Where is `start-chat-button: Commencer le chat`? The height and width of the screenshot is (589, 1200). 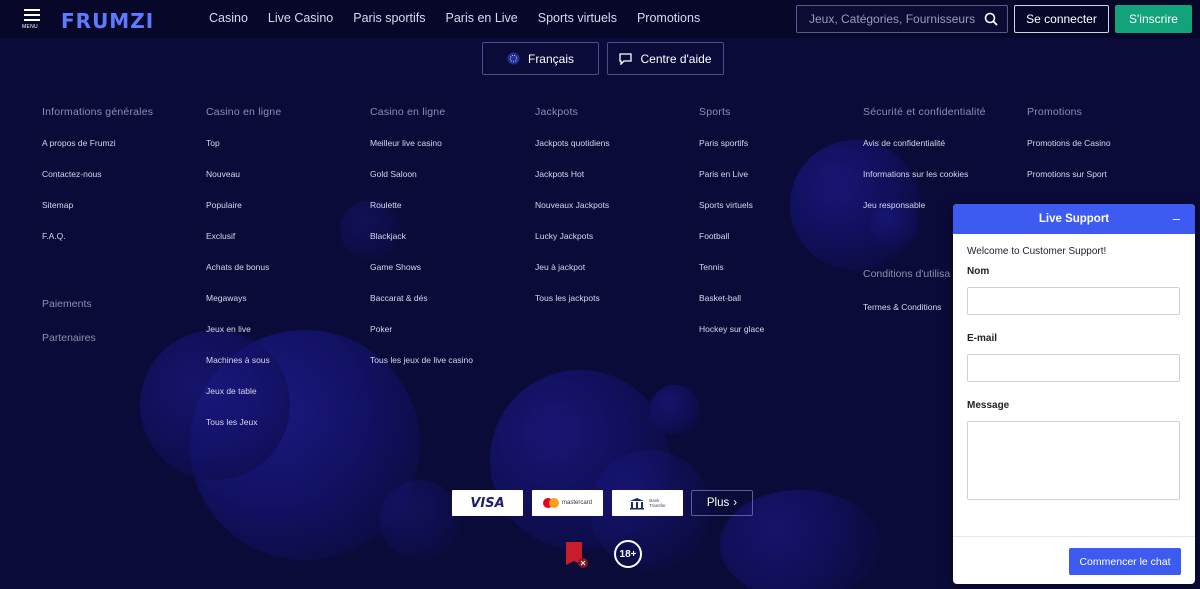
start-chat-button: Commencer le chat is located at coordinates (1125, 561).